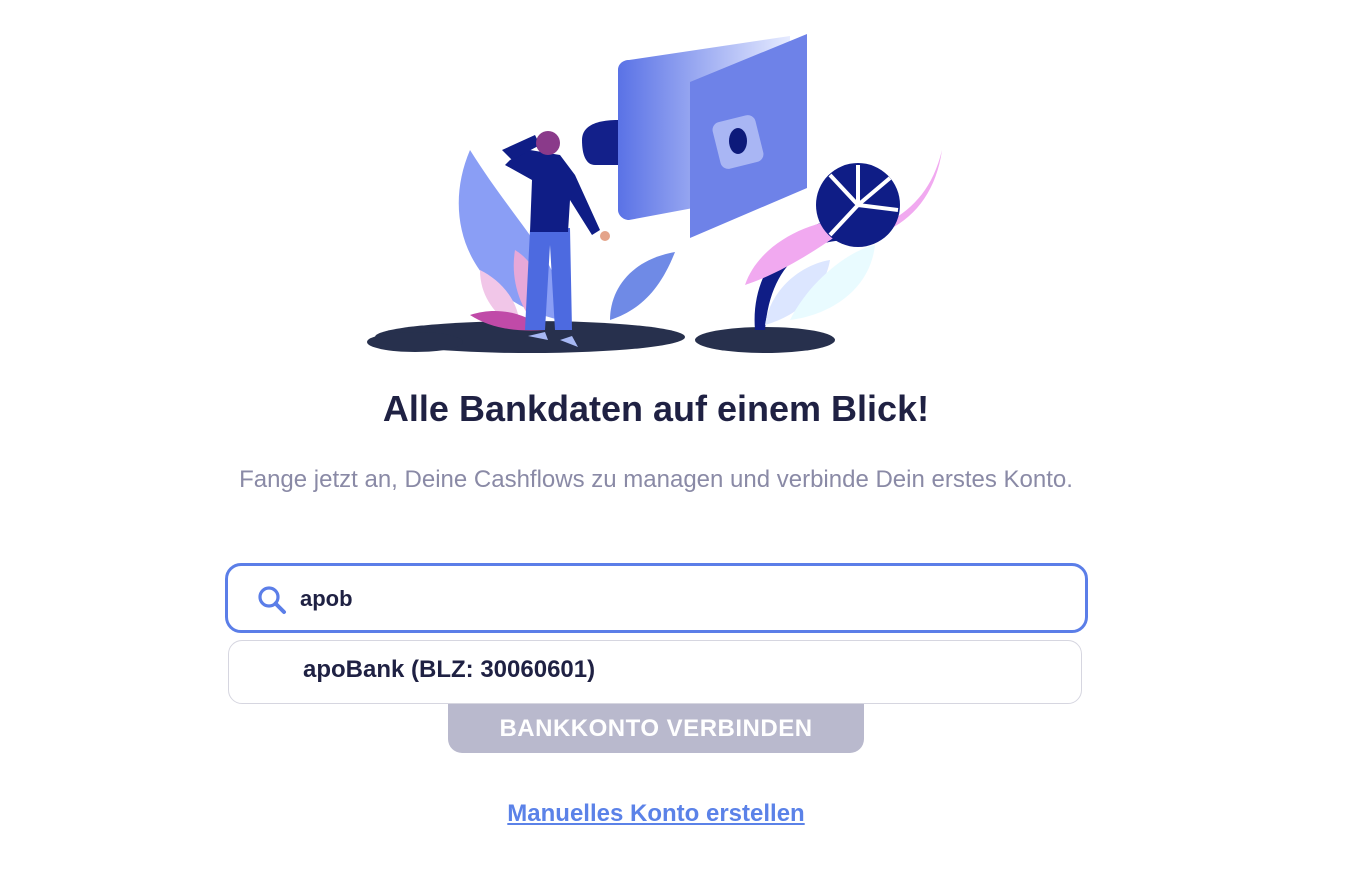  Describe the element at coordinates (655, 672) in the screenshot. I see `search-suggestions: apoBank (BLZ: 30060601)` at that location.